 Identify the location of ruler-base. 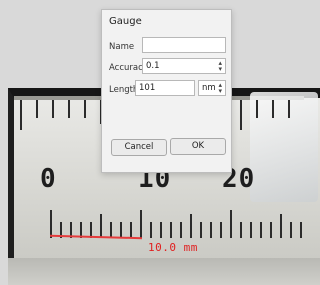
(164, 271).